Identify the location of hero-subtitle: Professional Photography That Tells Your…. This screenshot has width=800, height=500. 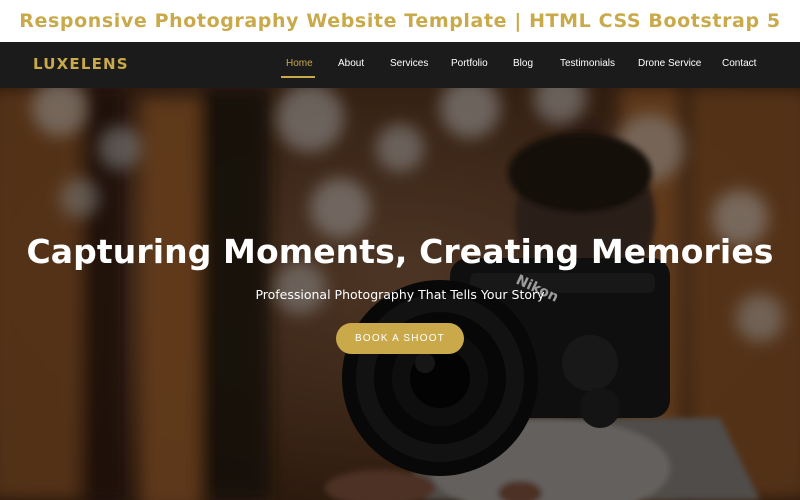
(400, 294).